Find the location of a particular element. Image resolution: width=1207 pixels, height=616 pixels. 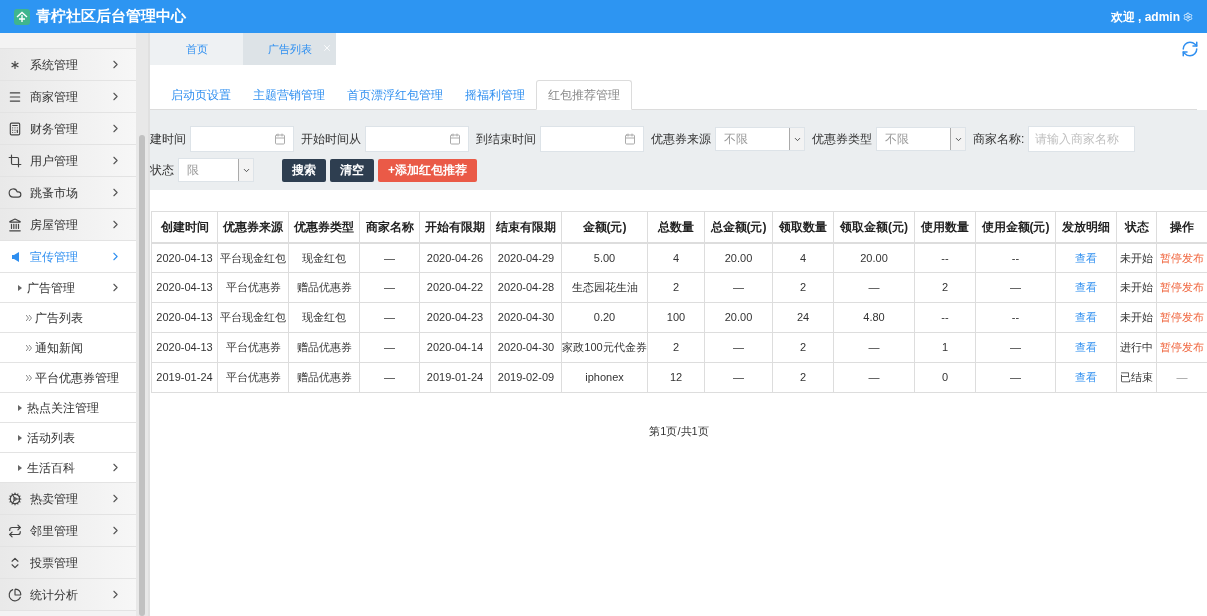

app-title: 青柠社区后台管理中心 is located at coordinates (111, 16).